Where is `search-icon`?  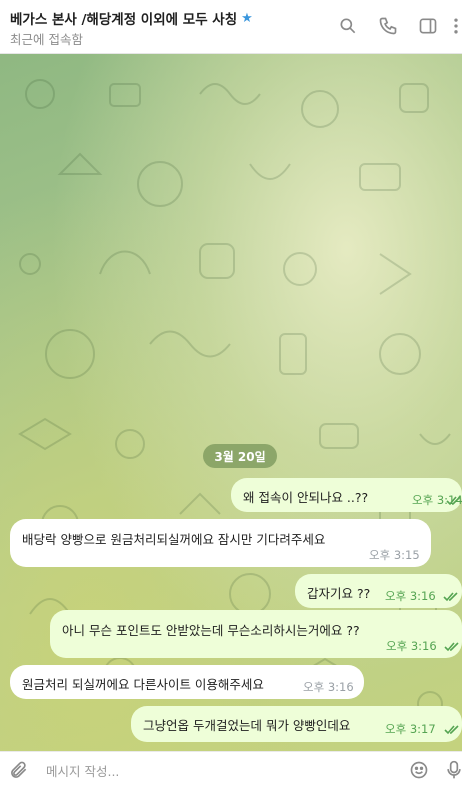
search-icon is located at coordinates (348, 26).